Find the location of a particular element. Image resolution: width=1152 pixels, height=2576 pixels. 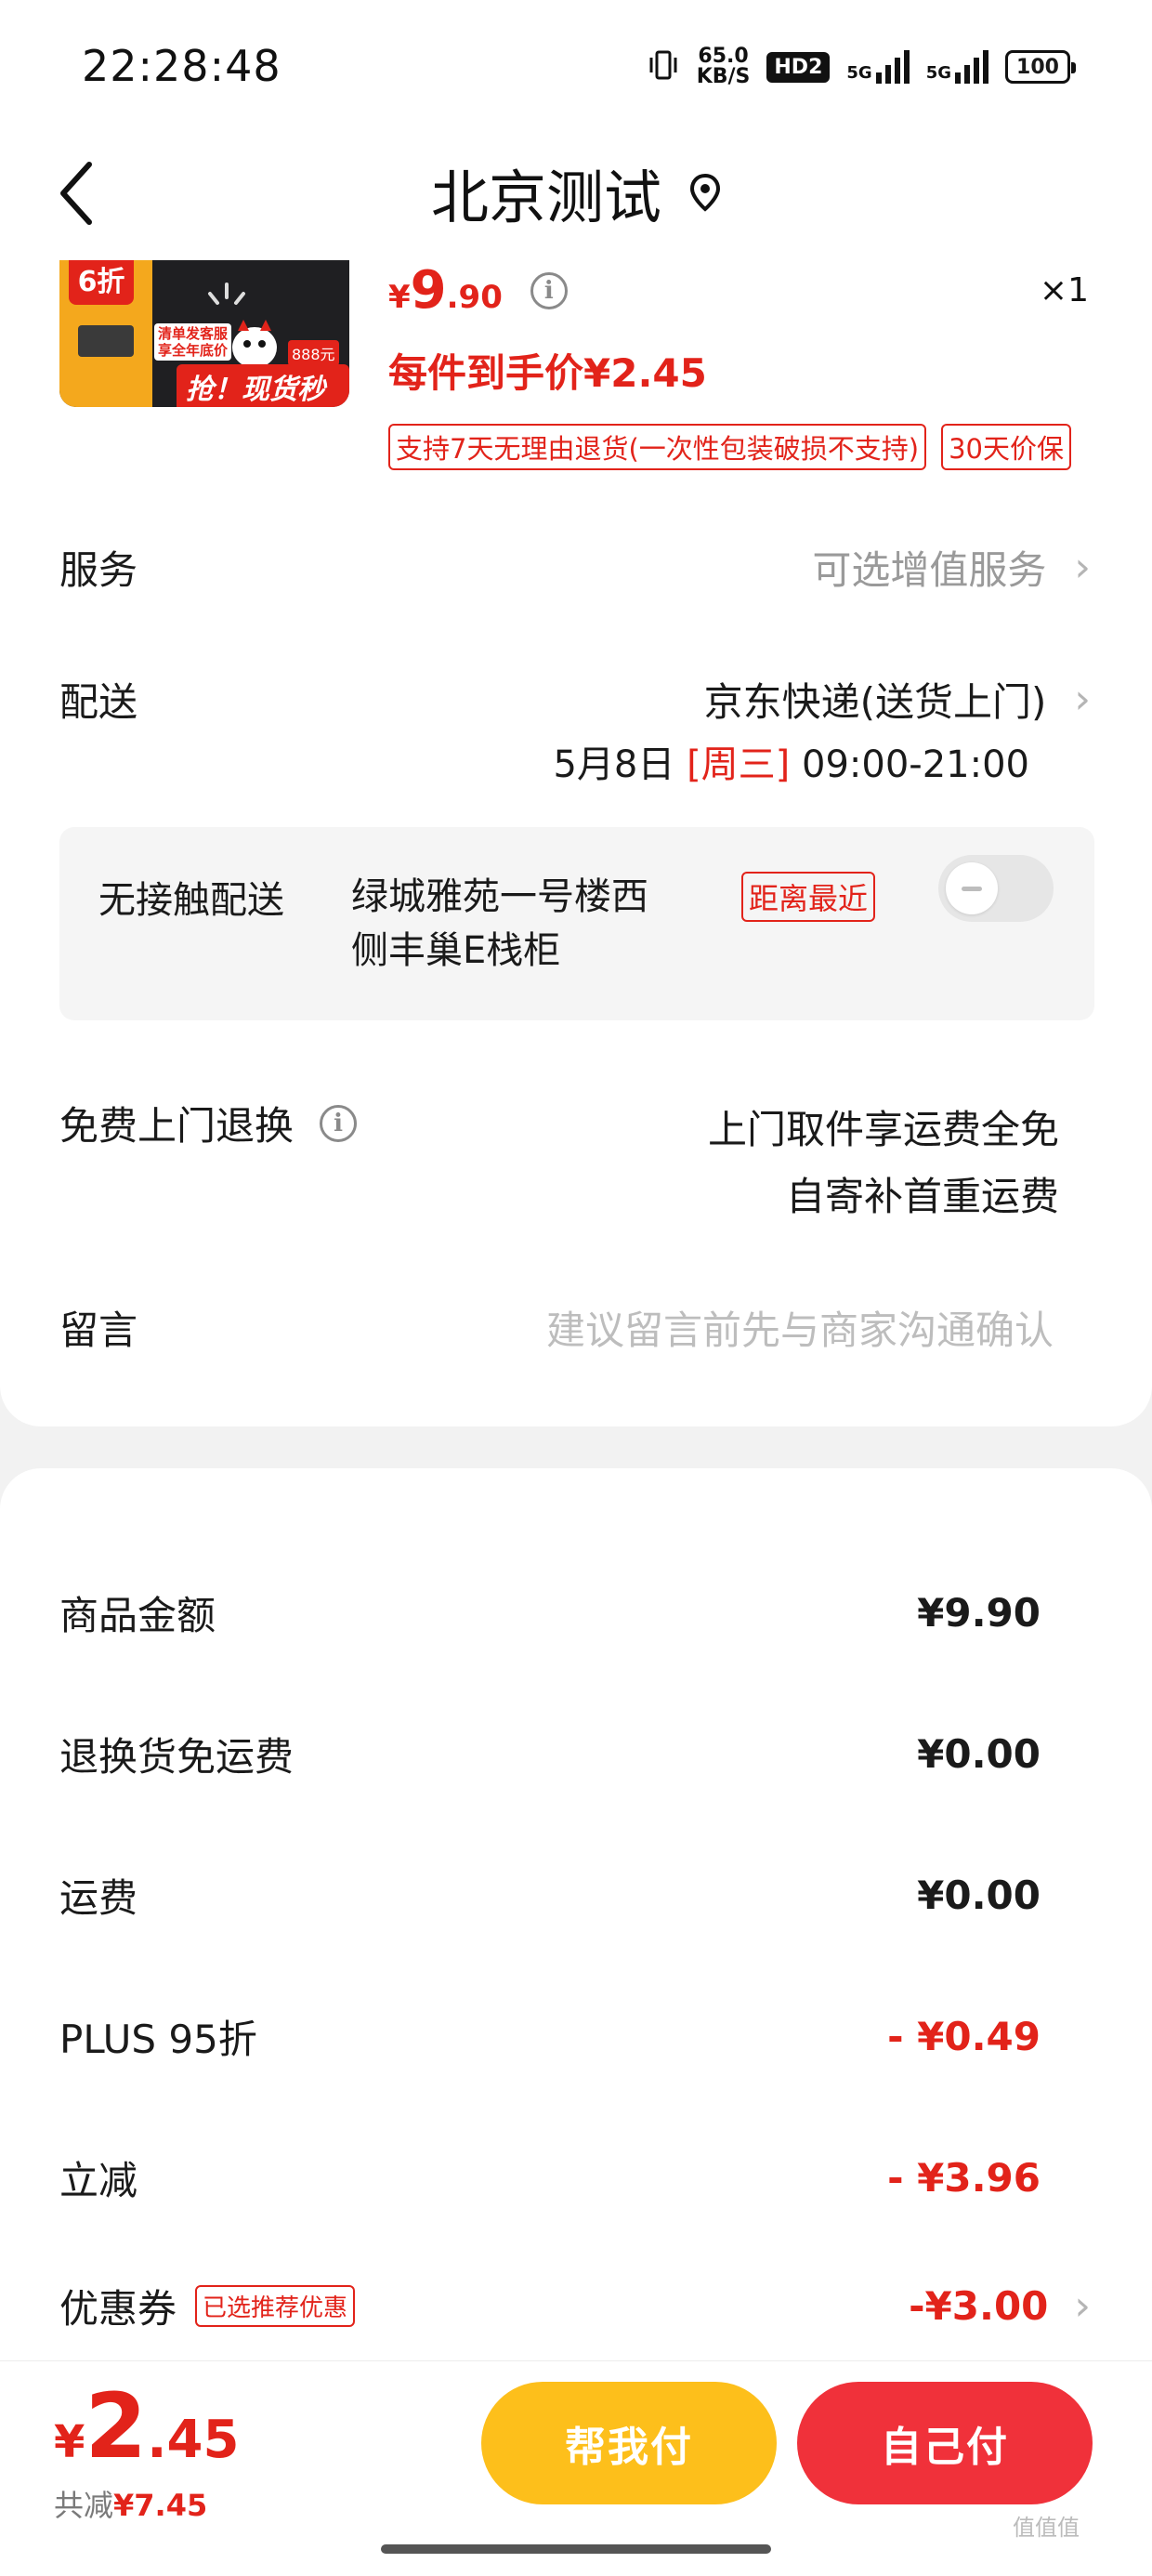

coupon-value: -¥3.00 is located at coordinates (979, 2305).